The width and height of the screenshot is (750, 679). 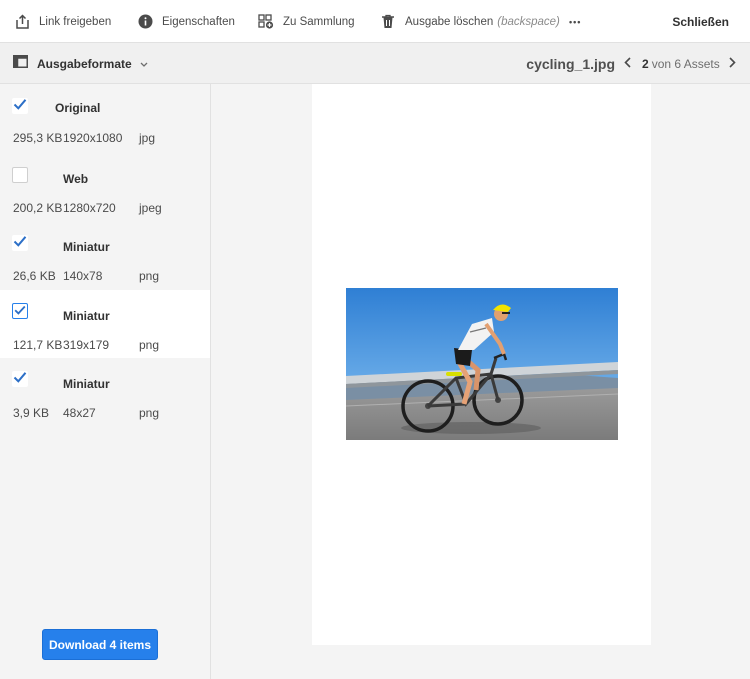 What do you see at coordinates (700, 21) in the screenshot?
I see `close-button: Schließen` at bounding box center [700, 21].